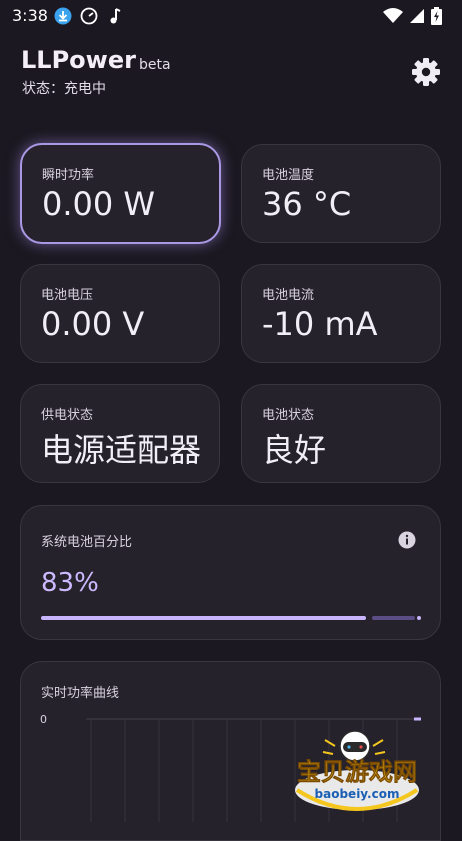  I want to click on metric-card-battery-temperature: 电池温度 36 °C, so click(341, 193).